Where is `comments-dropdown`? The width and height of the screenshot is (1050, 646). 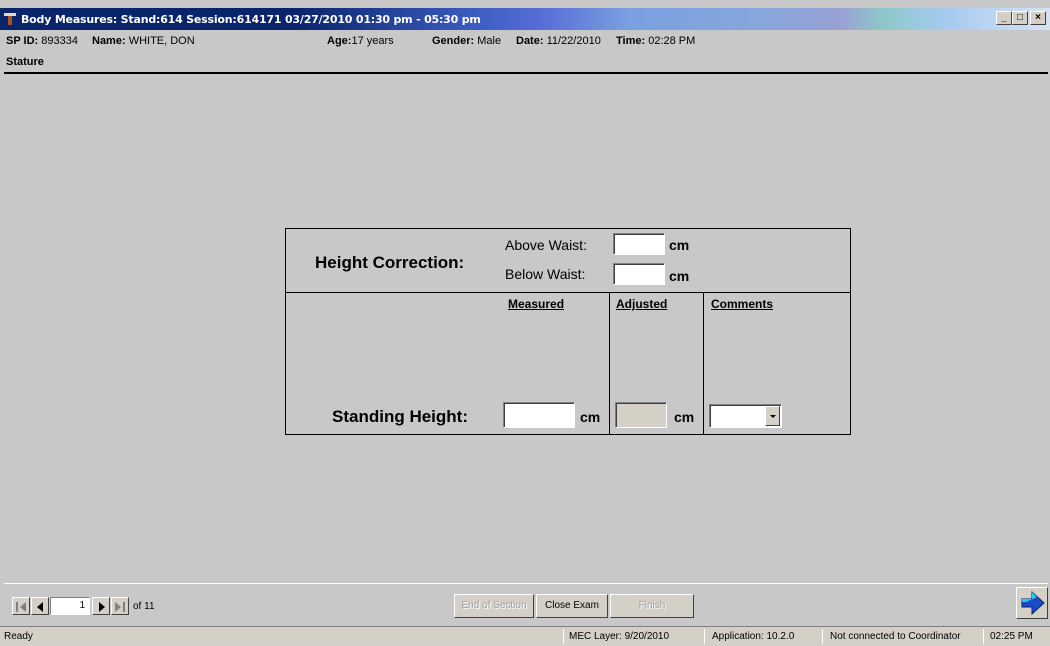 comments-dropdown is located at coordinates (745, 416).